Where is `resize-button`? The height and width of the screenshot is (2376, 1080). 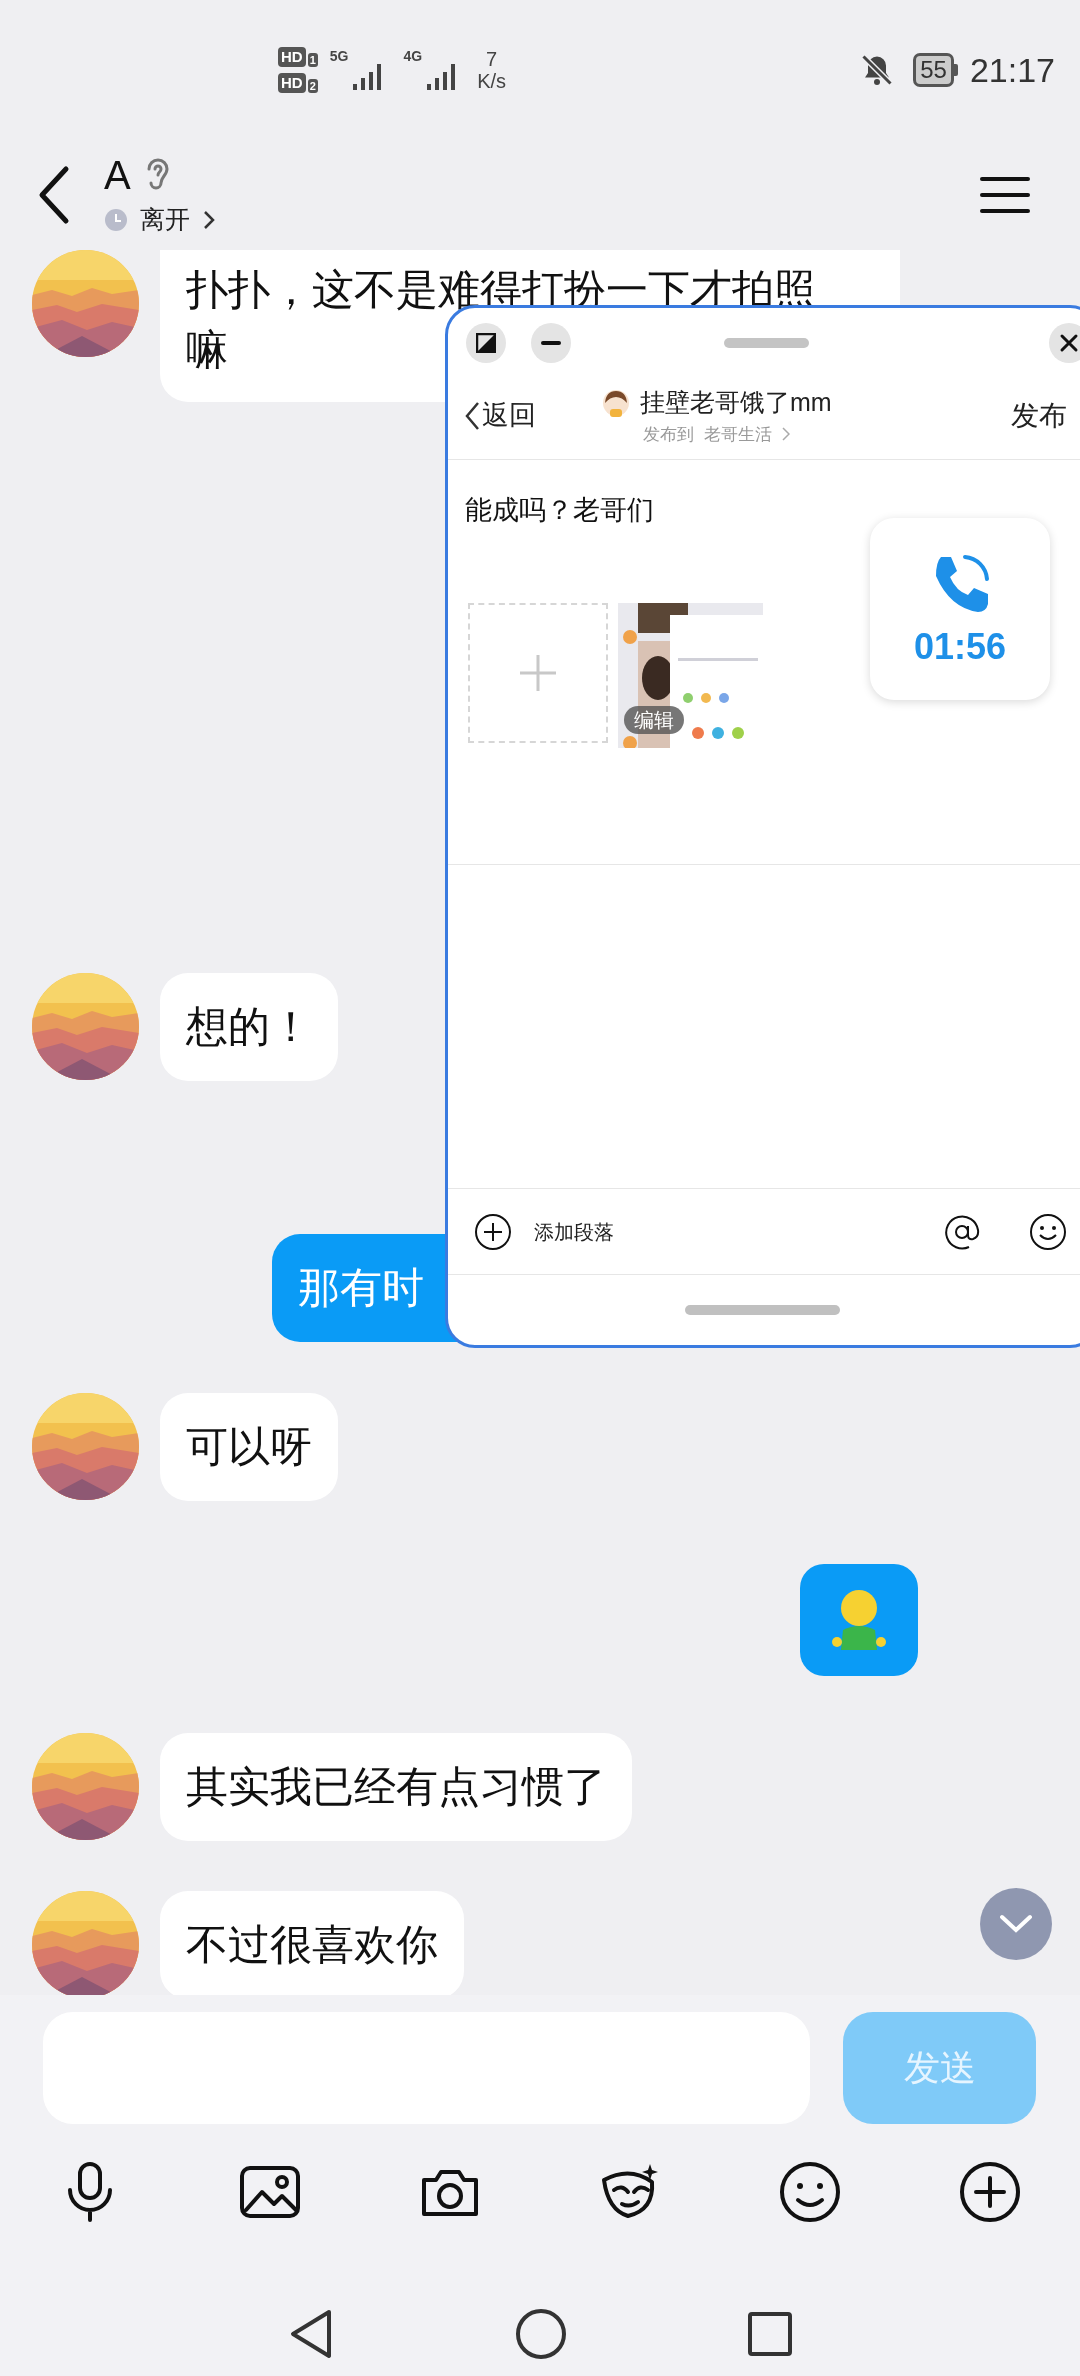
resize-button is located at coordinates (486, 343).